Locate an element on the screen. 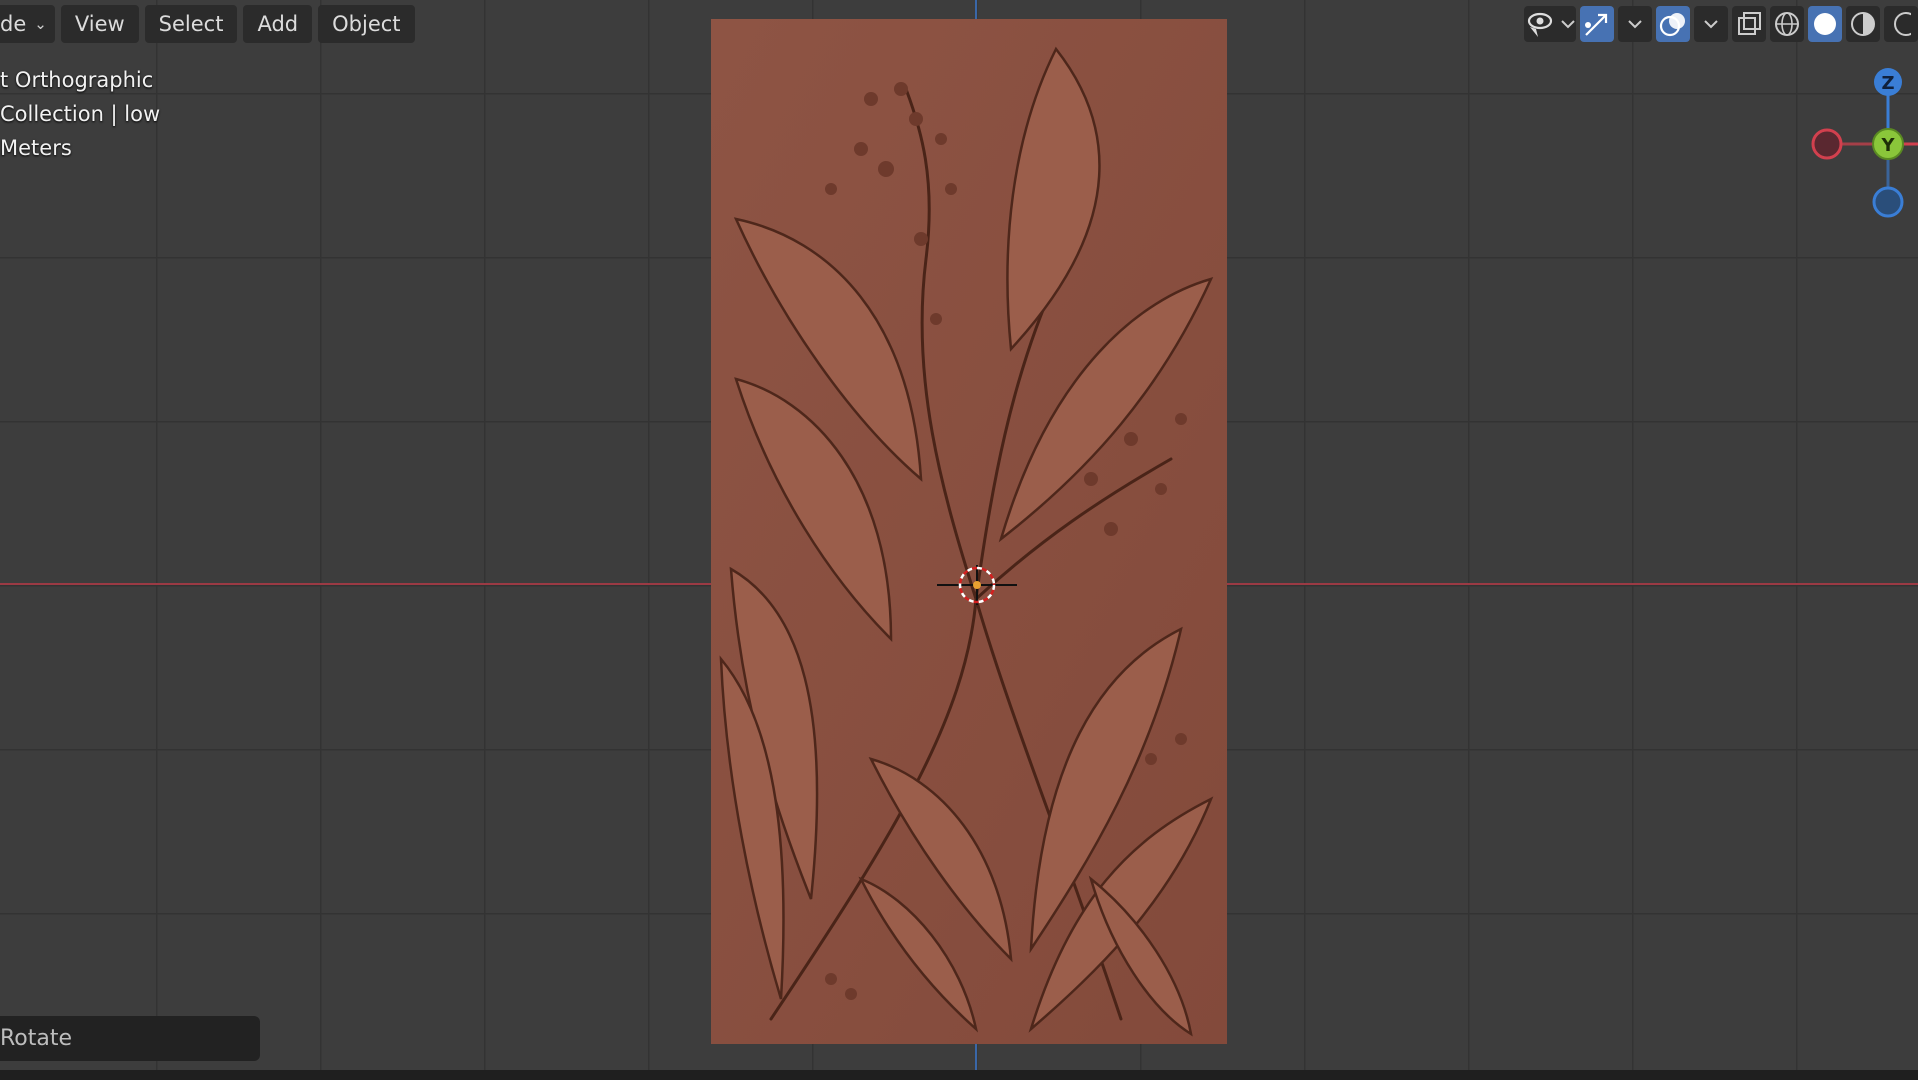 This screenshot has height=1080, width=1918. visibility-icon is located at coordinates (1550, 24).